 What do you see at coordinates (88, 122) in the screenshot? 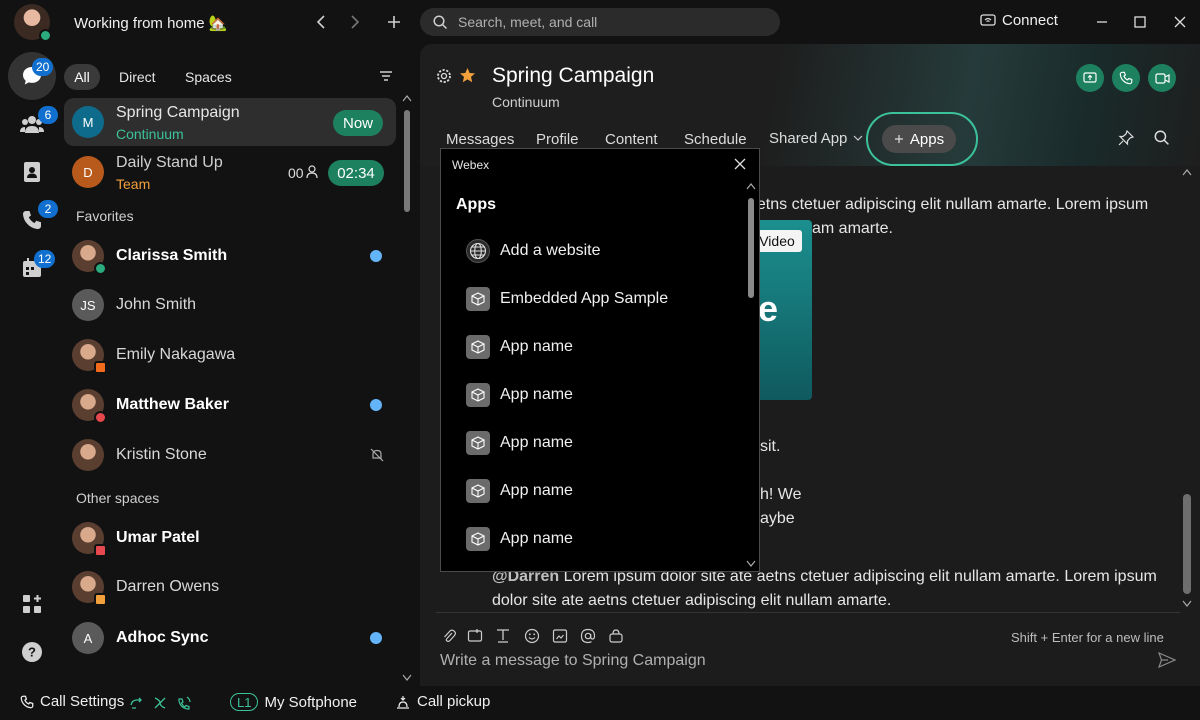
I see `space-avatar: M` at bounding box center [88, 122].